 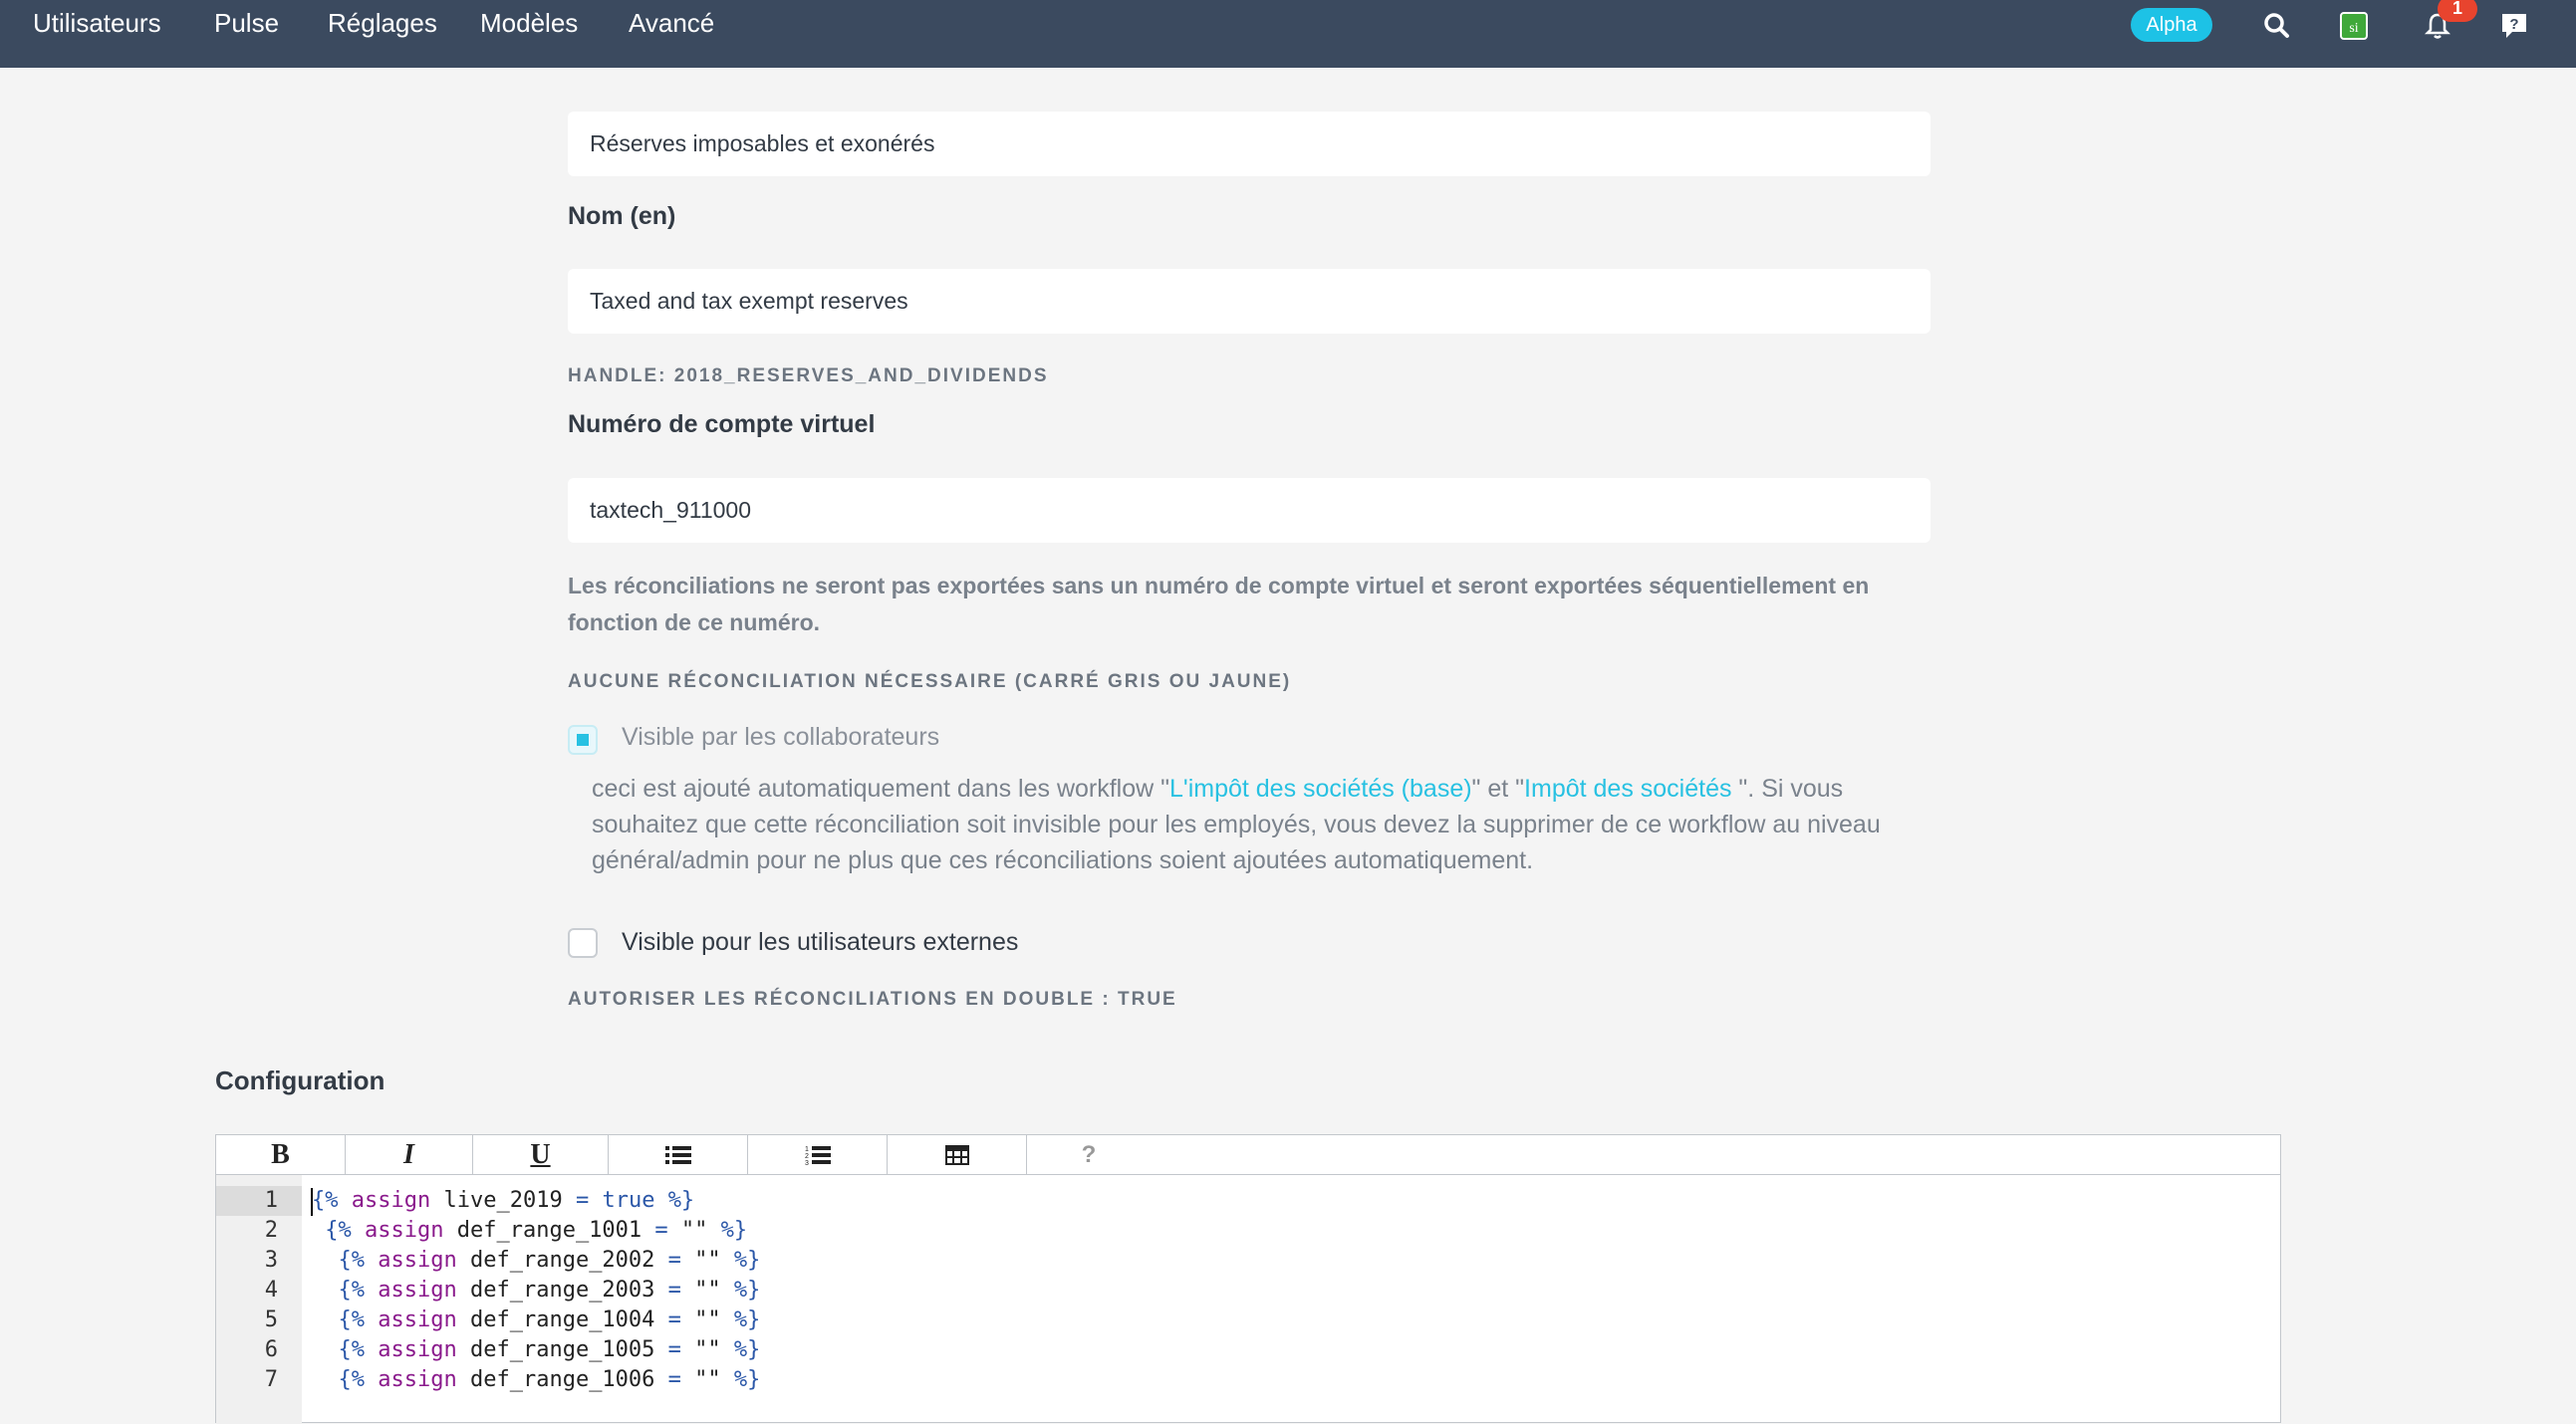 I want to click on nav-item-avance: Avancé, so click(x=671, y=23).